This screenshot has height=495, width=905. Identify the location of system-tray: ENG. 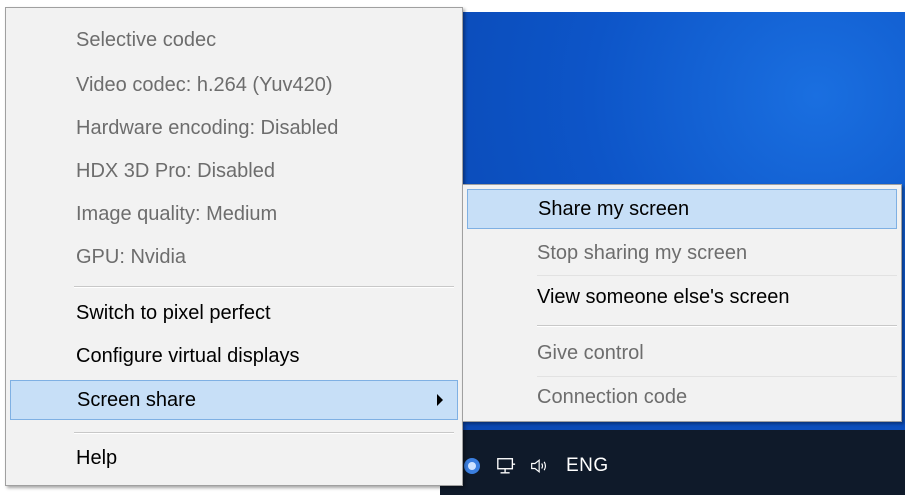
(535, 466).